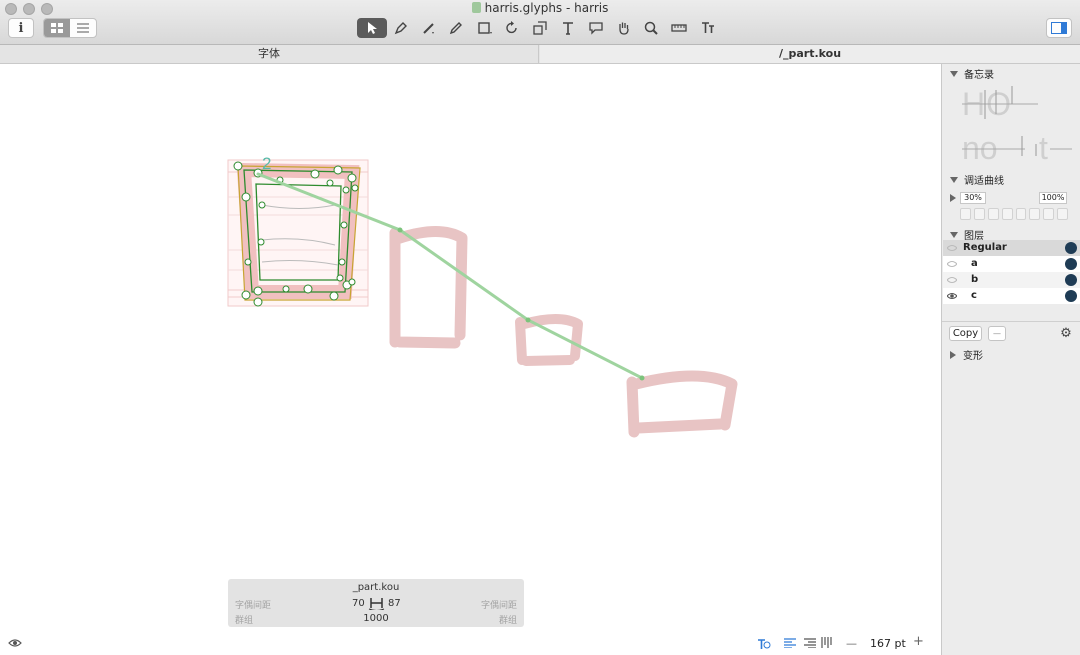  Describe the element at coordinates (1011, 248) in the screenshot. I see `layer-row-regular: Regular` at that location.